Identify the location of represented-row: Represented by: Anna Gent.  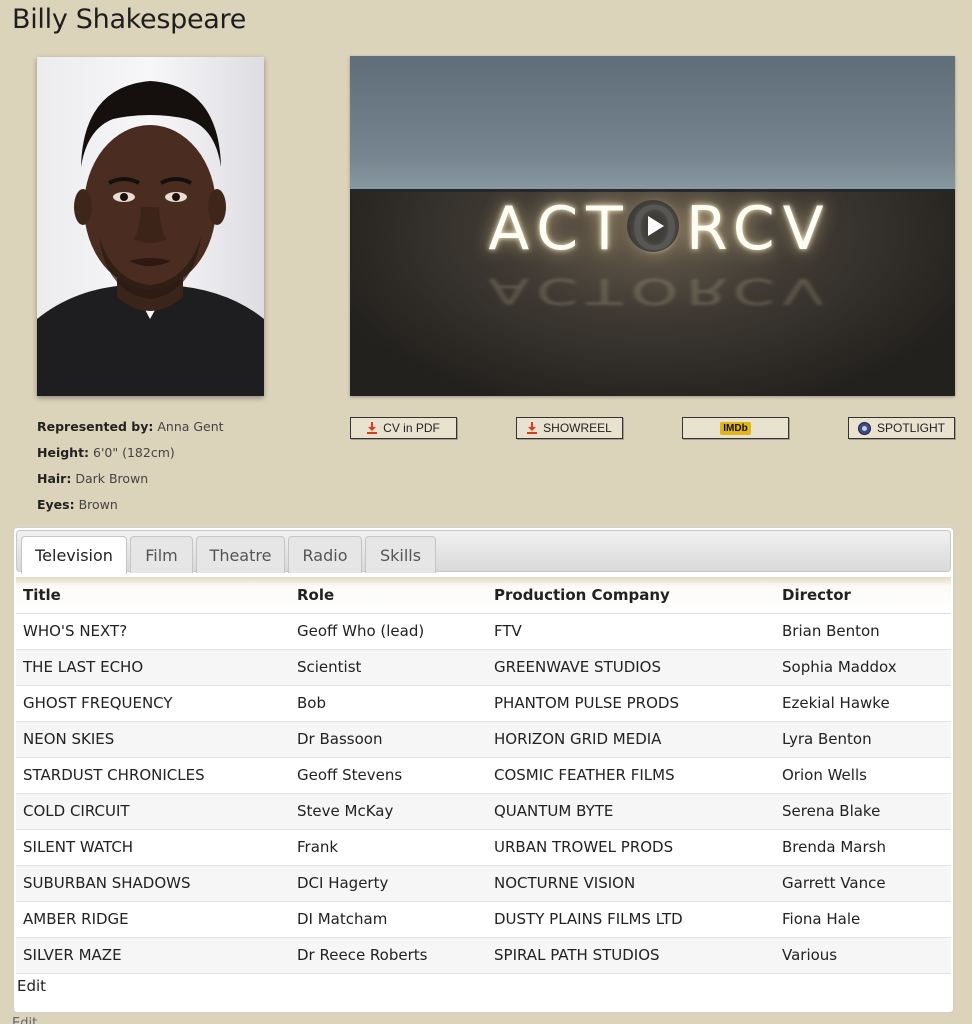
(130, 432).